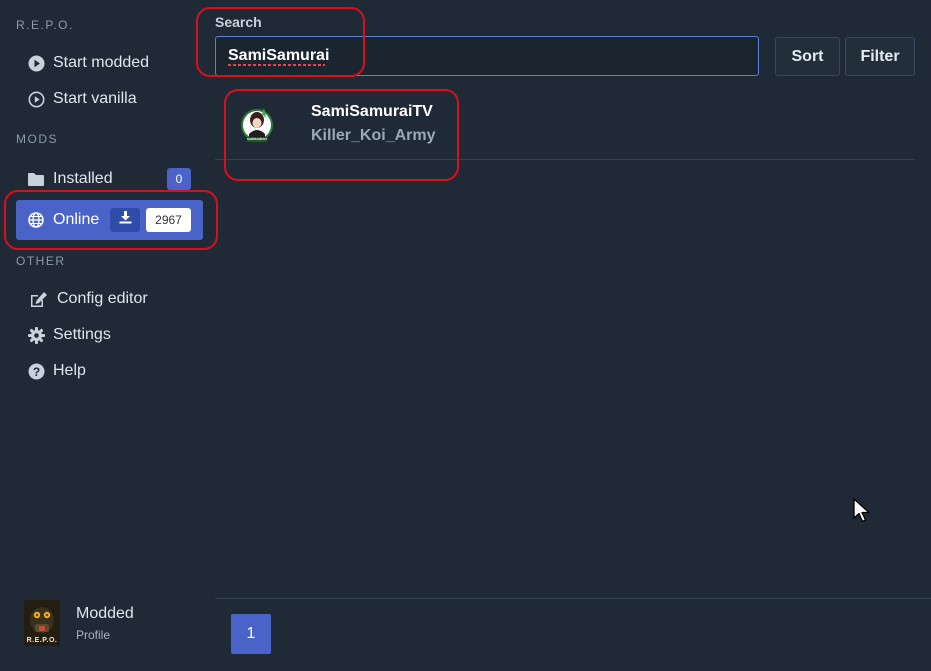  I want to click on start-modded-button: Start modded, so click(109, 63).